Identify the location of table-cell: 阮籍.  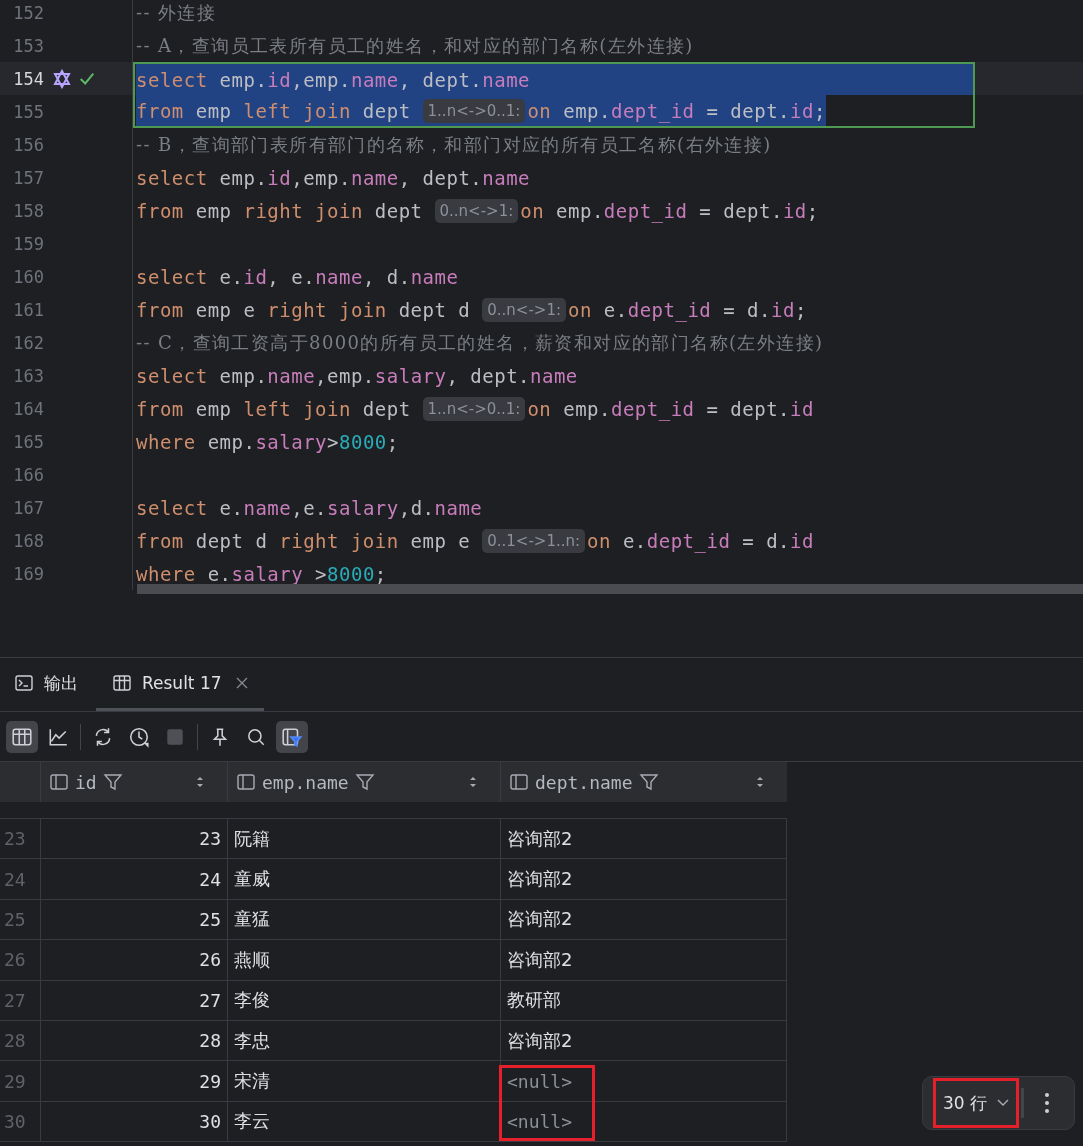
(363, 839).